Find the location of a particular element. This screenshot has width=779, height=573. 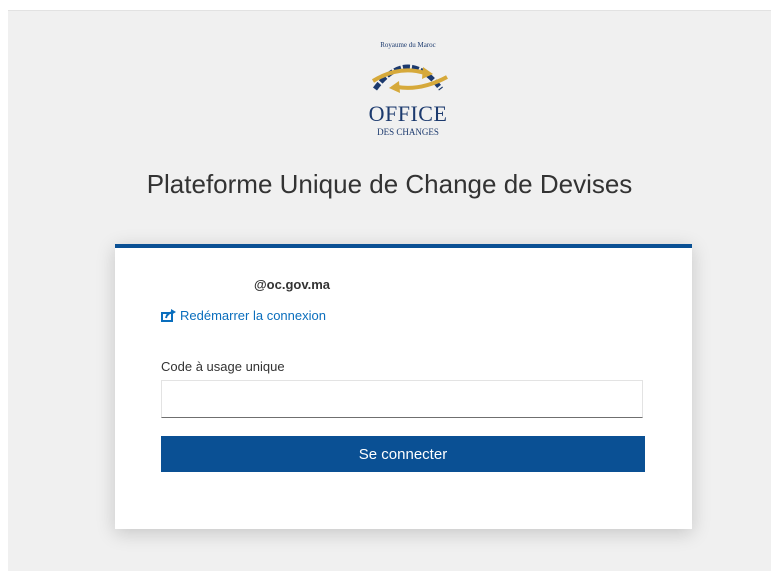

logo-emblem-icon is located at coordinates (409, 78).